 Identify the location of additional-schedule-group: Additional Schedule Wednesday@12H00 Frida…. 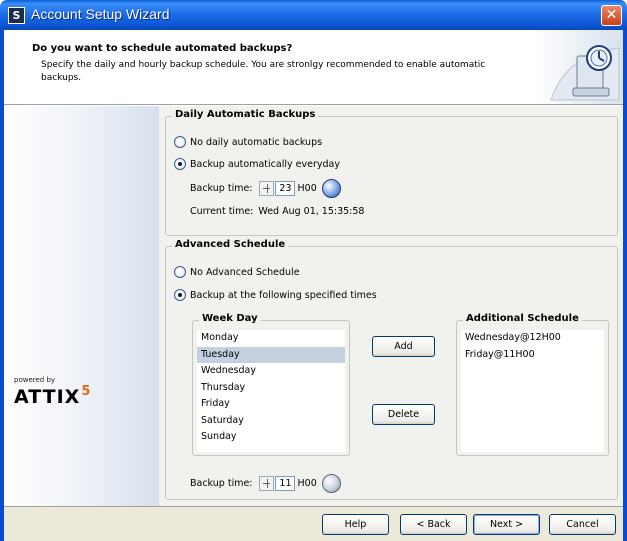
(532, 384).